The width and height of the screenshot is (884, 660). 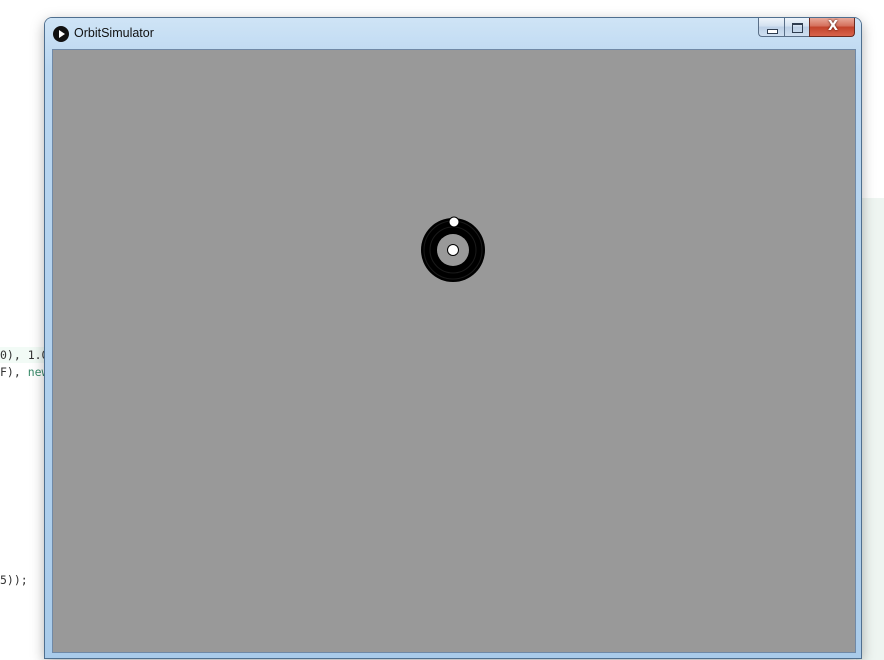 I want to click on maximize-button, so click(x=796, y=27).